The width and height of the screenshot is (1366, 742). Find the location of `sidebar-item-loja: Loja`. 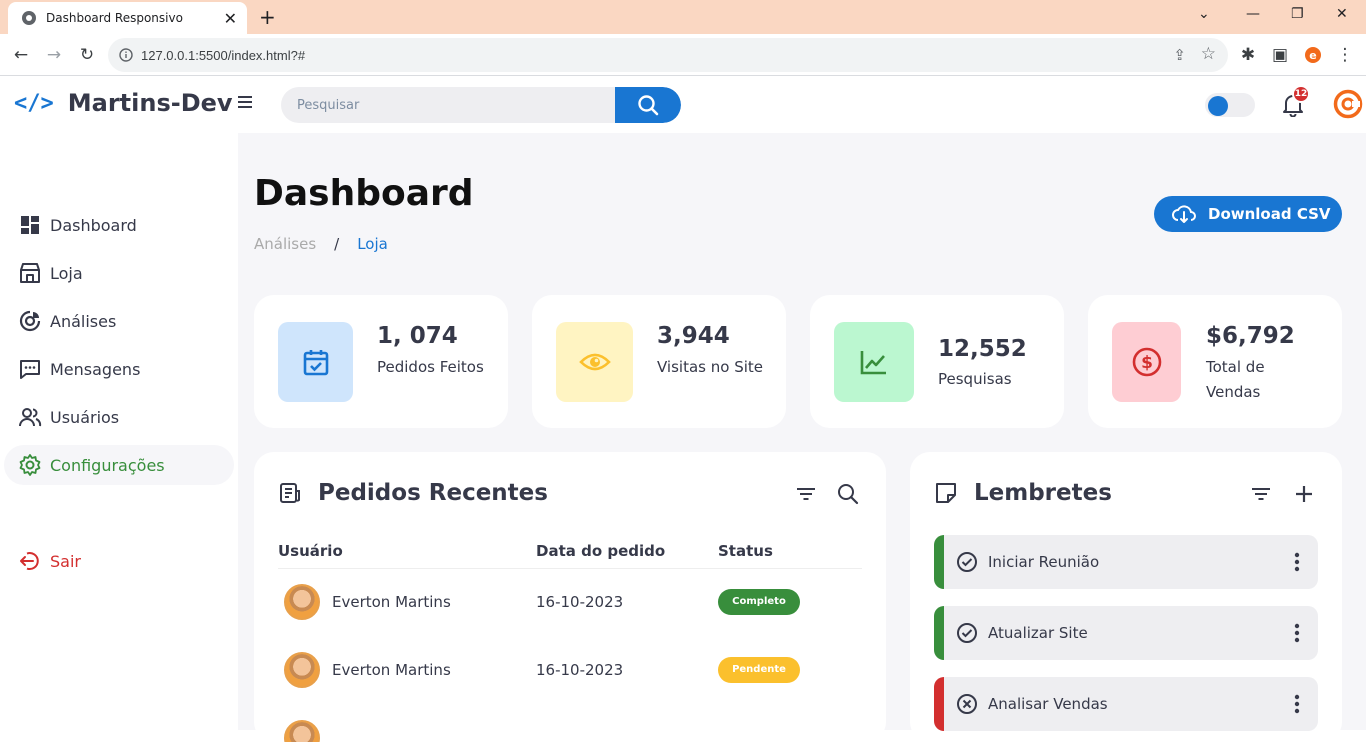

sidebar-item-loja: Loja is located at coordinates (123, 273).